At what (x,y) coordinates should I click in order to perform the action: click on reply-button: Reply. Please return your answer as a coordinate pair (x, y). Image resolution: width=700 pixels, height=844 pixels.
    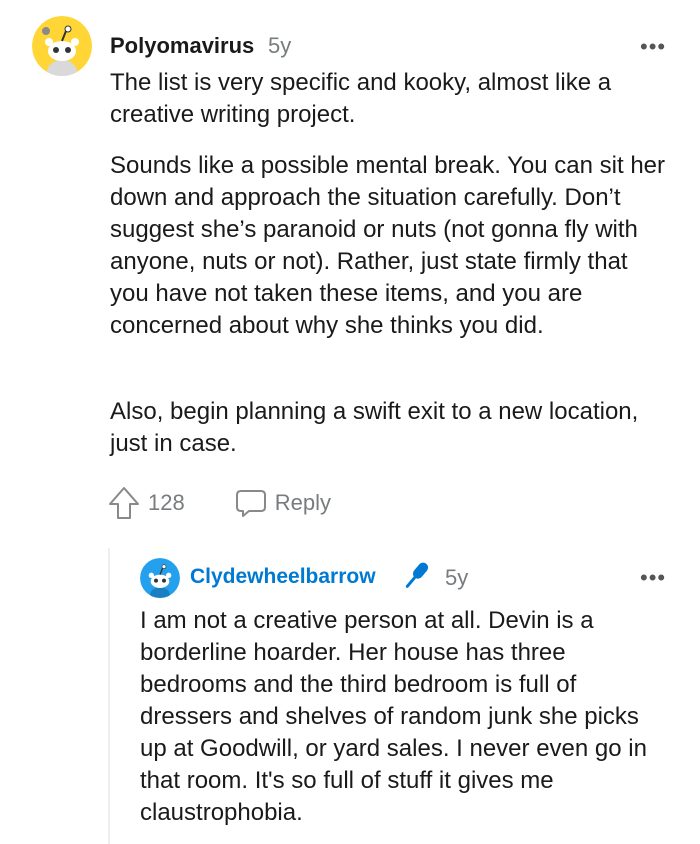
    Looking at the image, I should click on (283, 503).